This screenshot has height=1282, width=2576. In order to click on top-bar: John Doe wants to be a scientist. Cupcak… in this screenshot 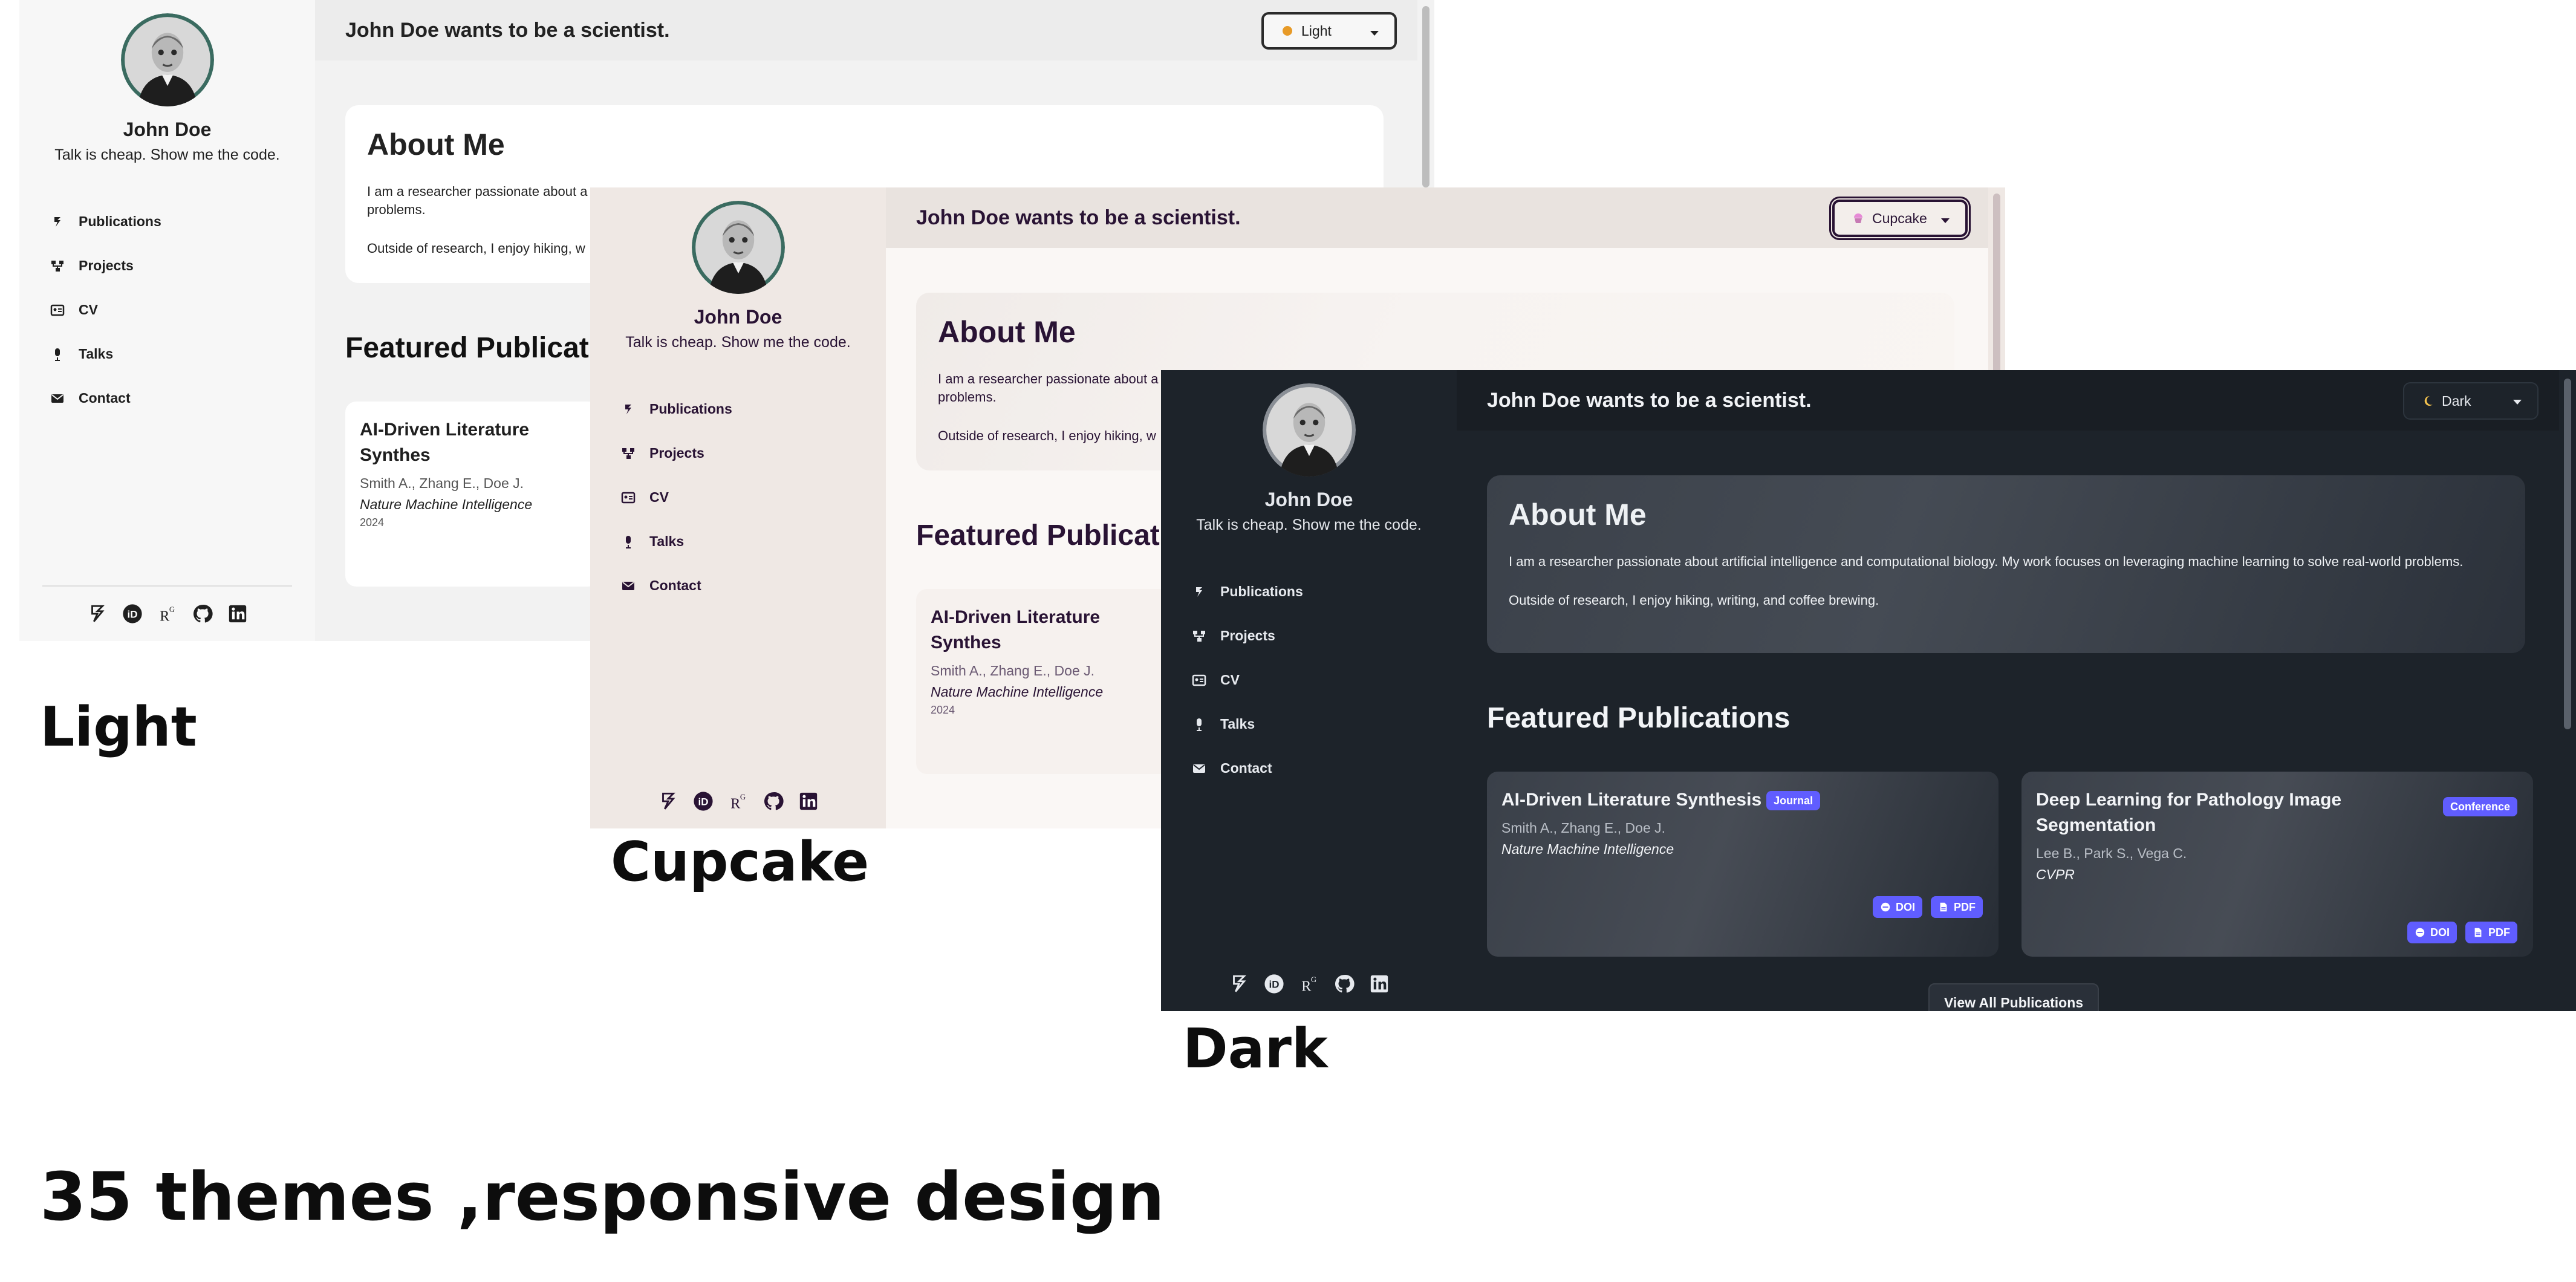, I will do `click(1437, 218)`.